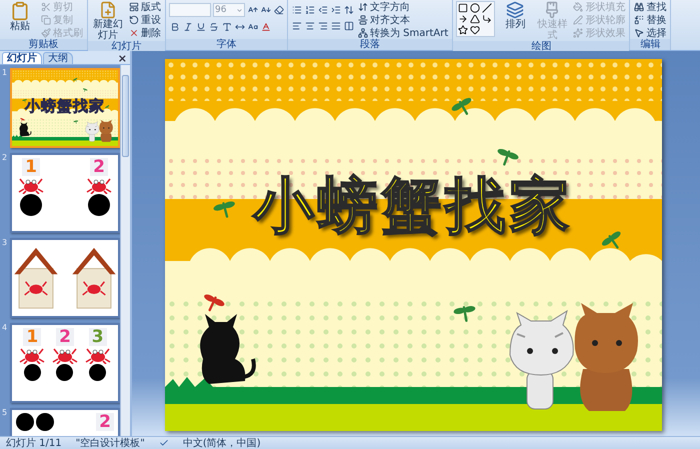 The width and height of the screenshot is (700, 449). Describe the element at coordinates (578, 7) in the screenshot. I see `paint-bucket-icon` at that location.